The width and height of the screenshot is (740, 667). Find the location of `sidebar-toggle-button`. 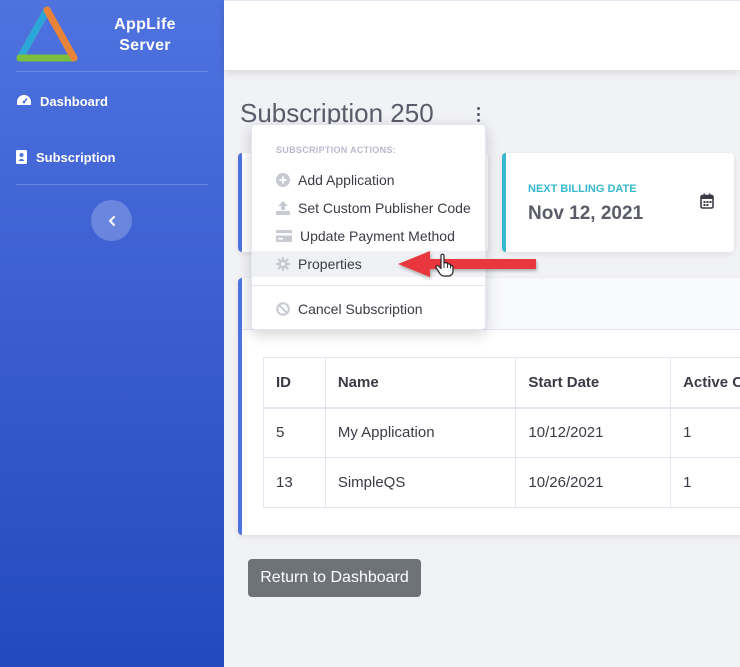

sidebar-toggle-button is located at coordinates (111, 220).